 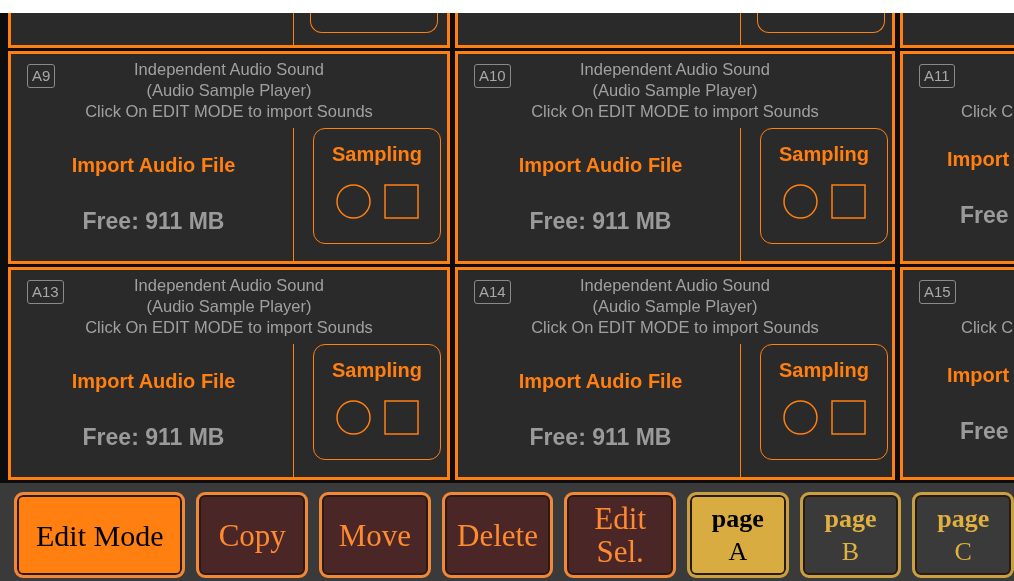 What do you see at coordinates (620, 535) in the screenshot?
I see `toolbar-button: Edit Sel.` at bounding box center [620, 535].